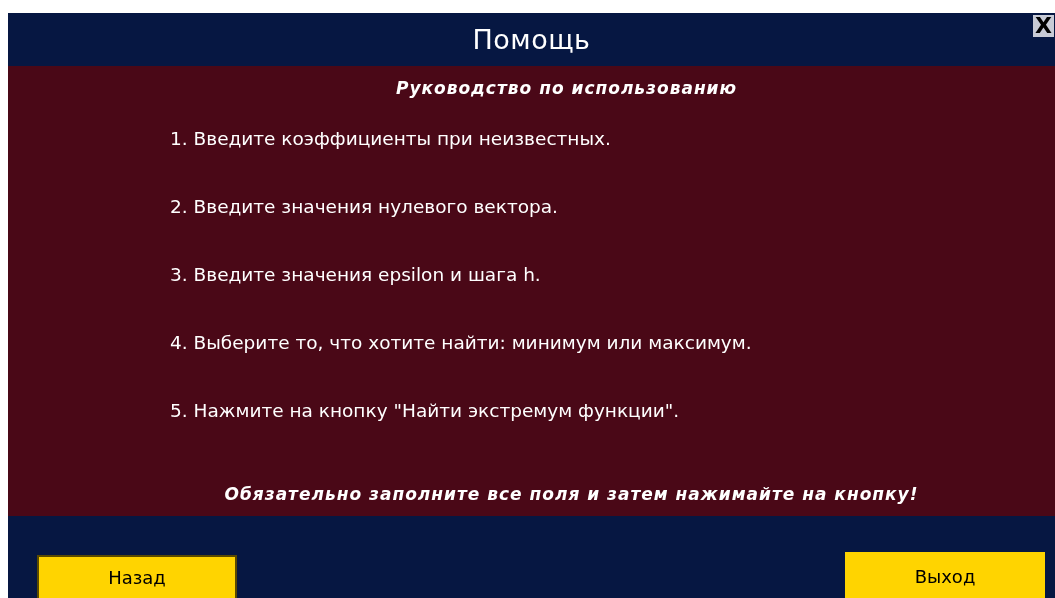 This screenshot has height=598, width=1055. What do you see at coordinates (612, 206) in the screenshot?
I see `instruction-step: 2. Введите значения нулевого вектора.` at bounding box center [612, 206].